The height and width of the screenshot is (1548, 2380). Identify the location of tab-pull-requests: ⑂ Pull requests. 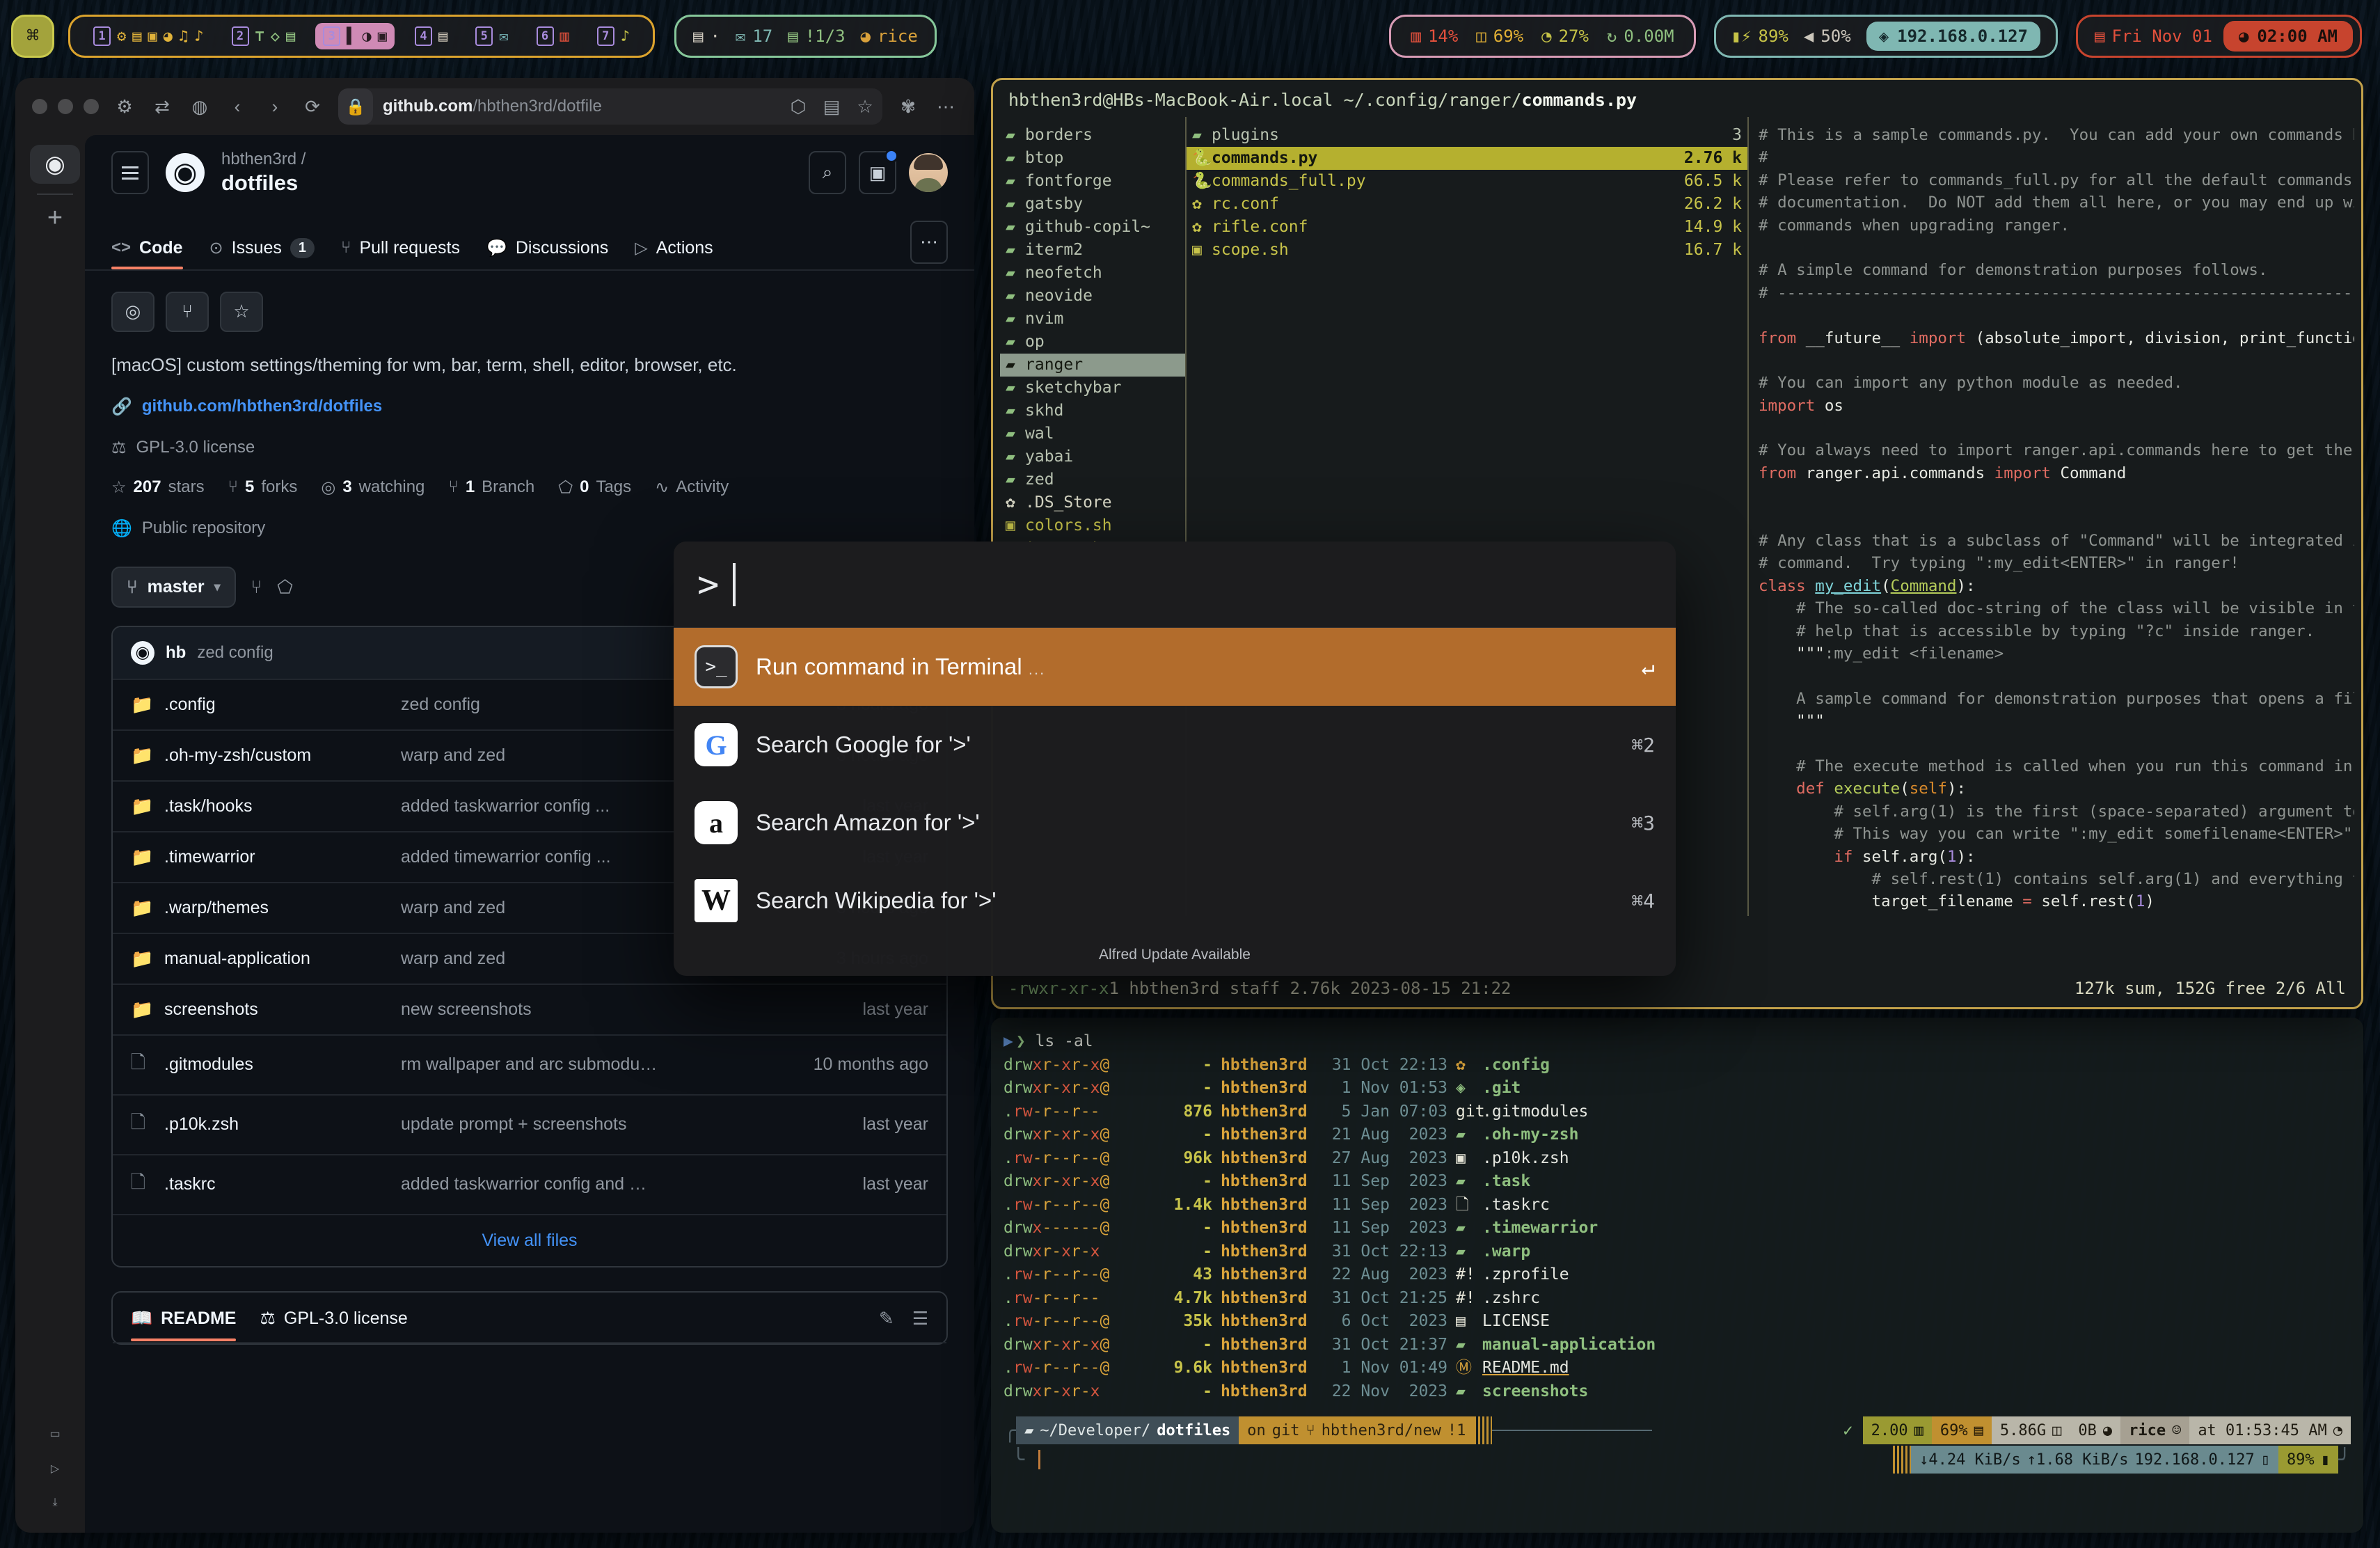
(400, 253).